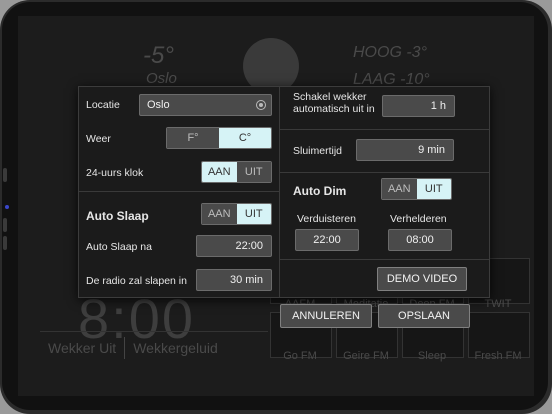 Image resolution: width=552 pixels, height=414 pixels. I want to click on location-icon, so click(261, 105).